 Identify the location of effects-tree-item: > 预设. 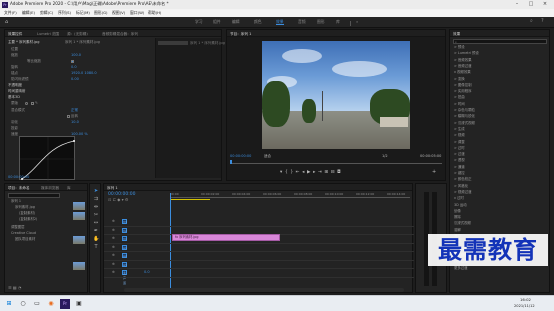
(459, 47).